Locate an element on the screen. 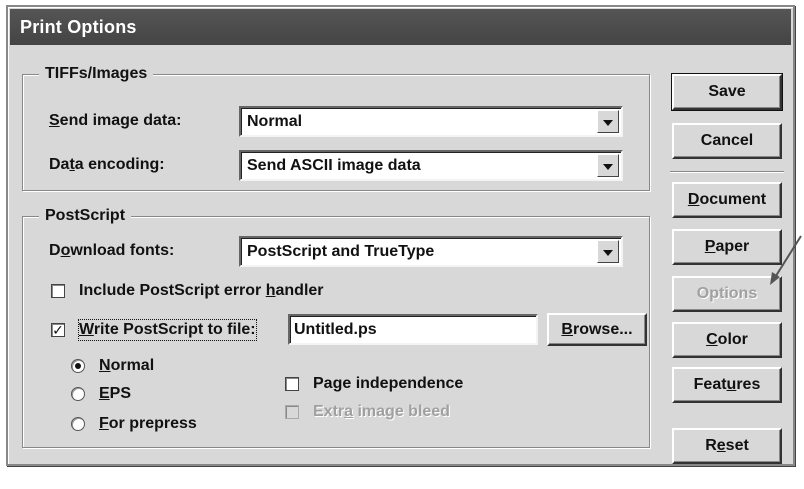  paper-button: Paper is located at coordinates (727, 247).